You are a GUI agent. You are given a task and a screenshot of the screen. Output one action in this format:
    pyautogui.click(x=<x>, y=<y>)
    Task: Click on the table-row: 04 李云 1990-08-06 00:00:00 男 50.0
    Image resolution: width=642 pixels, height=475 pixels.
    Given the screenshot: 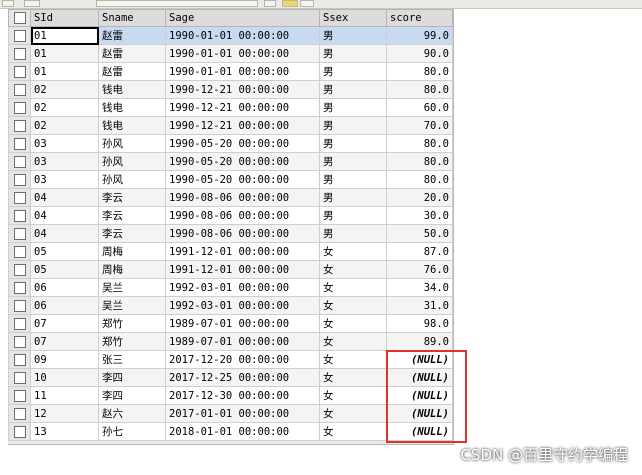 What is the action you would take?
    pyautogui.click(x=230, y=233)
    